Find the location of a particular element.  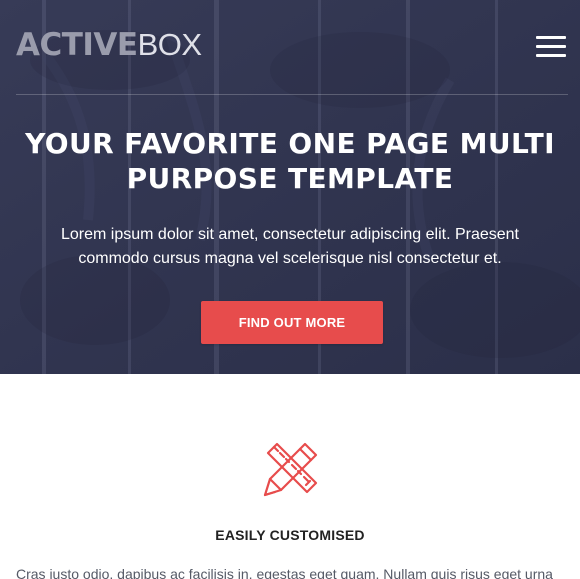

logo-active-text: ACTIVE is located at coordinates (77, 45).